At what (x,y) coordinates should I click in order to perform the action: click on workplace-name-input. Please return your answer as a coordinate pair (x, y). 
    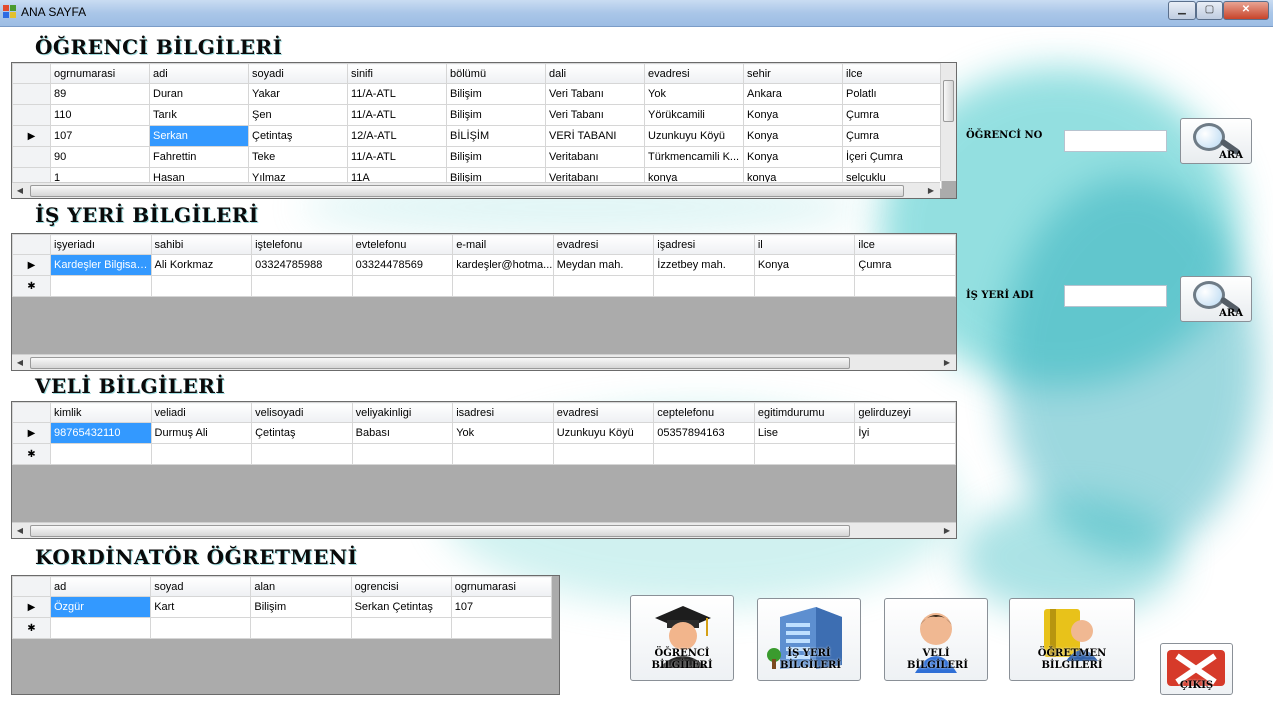
    Looking at the image, I should click on (1115, 296).